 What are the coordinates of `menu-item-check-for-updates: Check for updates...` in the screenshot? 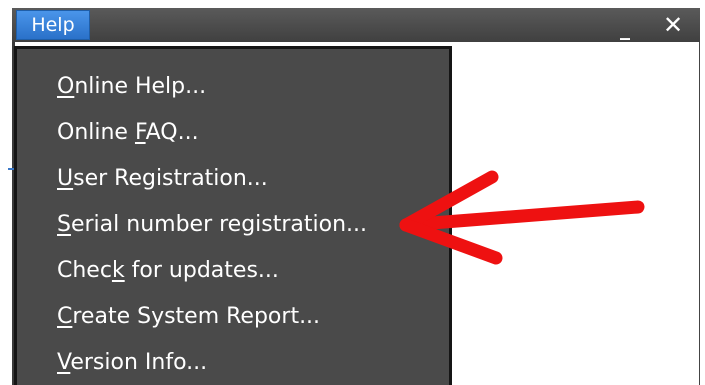 It's located at (168, 271).